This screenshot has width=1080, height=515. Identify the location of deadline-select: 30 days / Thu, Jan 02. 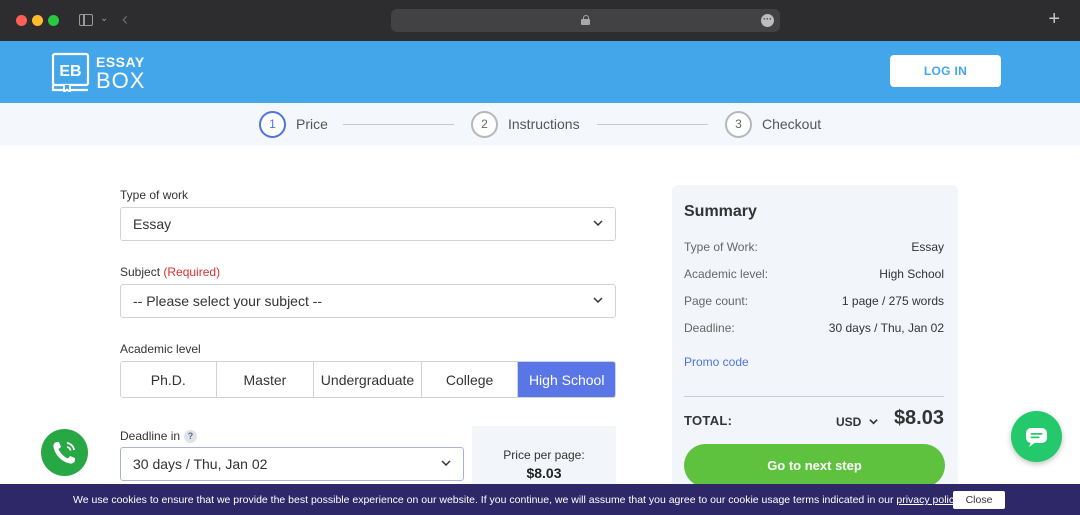
(292, 464).